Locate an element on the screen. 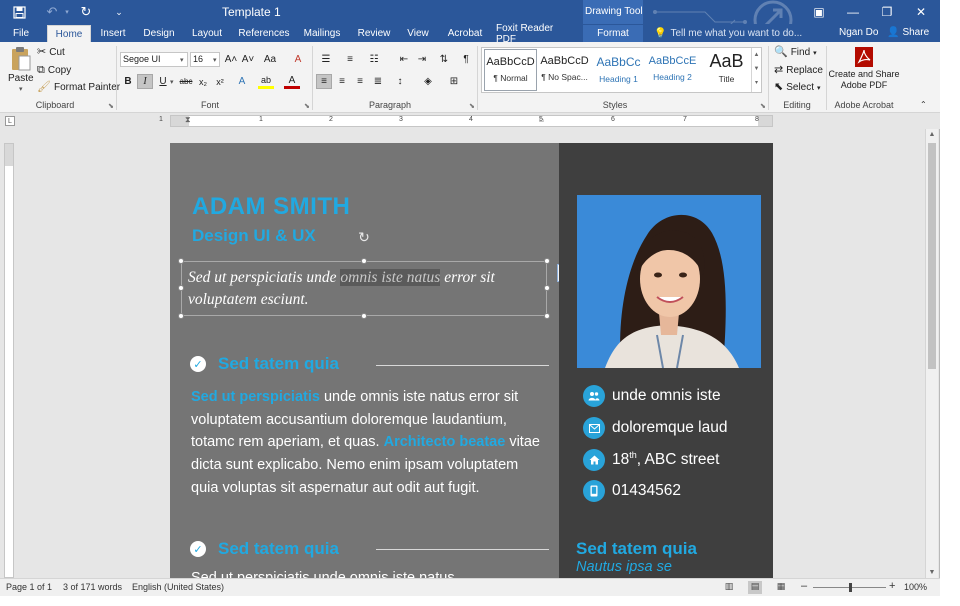 This screenshot has height=606, width=960. sort-icon: ⇅ is located at coordinates (444, 59).